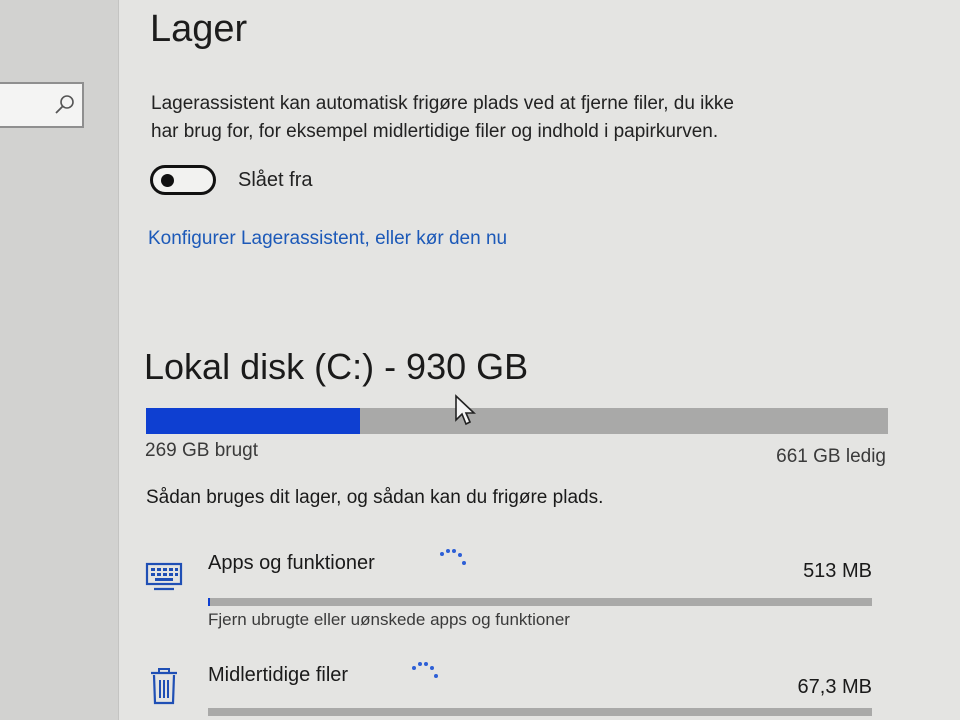  Describe the element at coordinates (834, 687) in the screenshot. I see `category-size: 67,3 MB` at that location.